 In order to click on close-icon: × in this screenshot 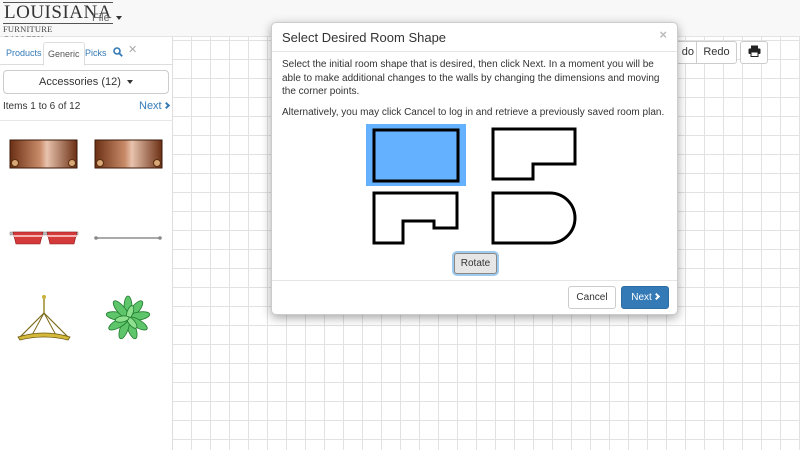, I will do `click(663, 34)`.